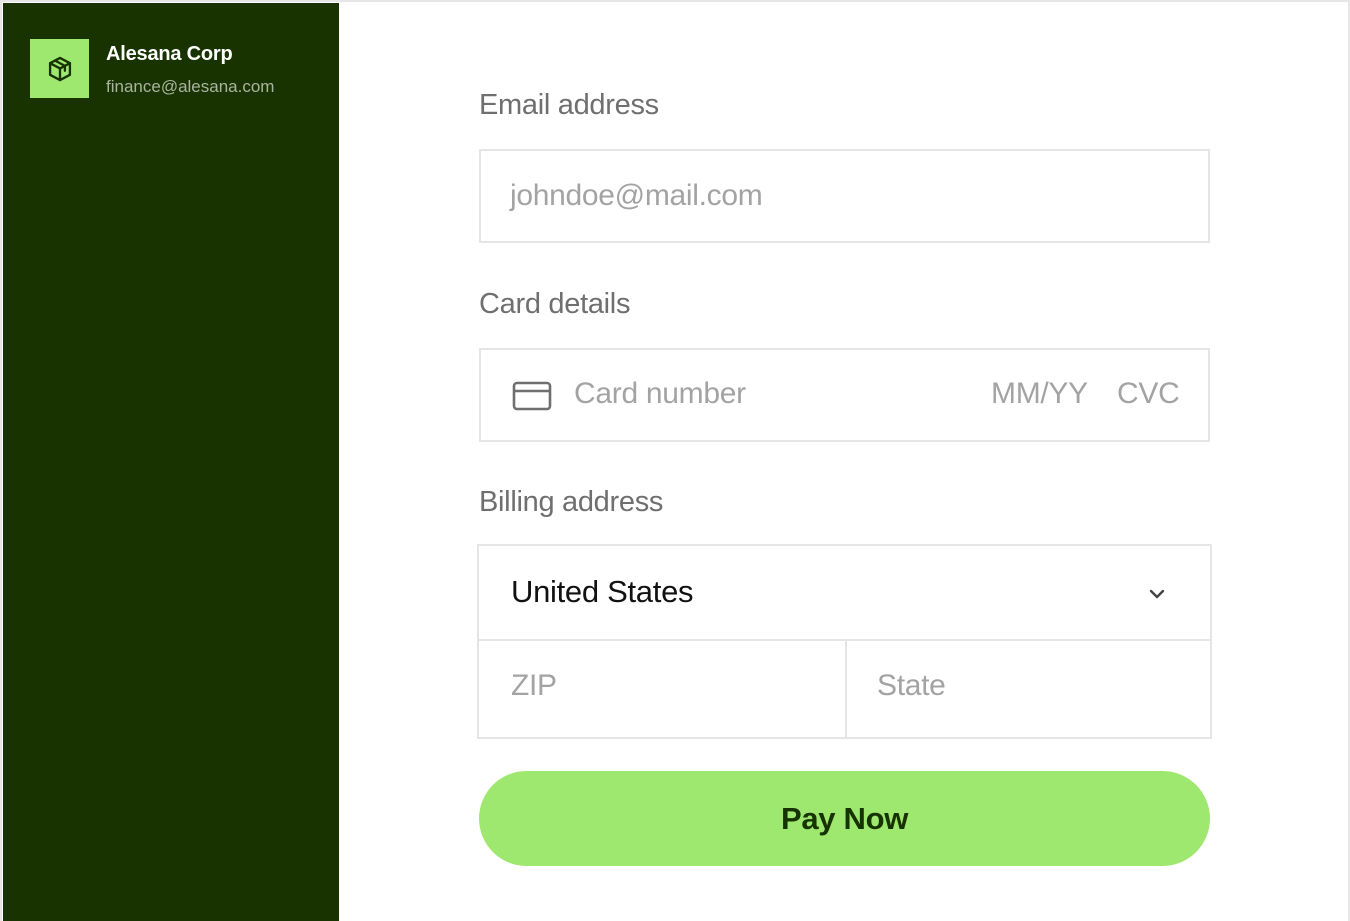  I want to click on credit-card-icon, so click(532, 396).